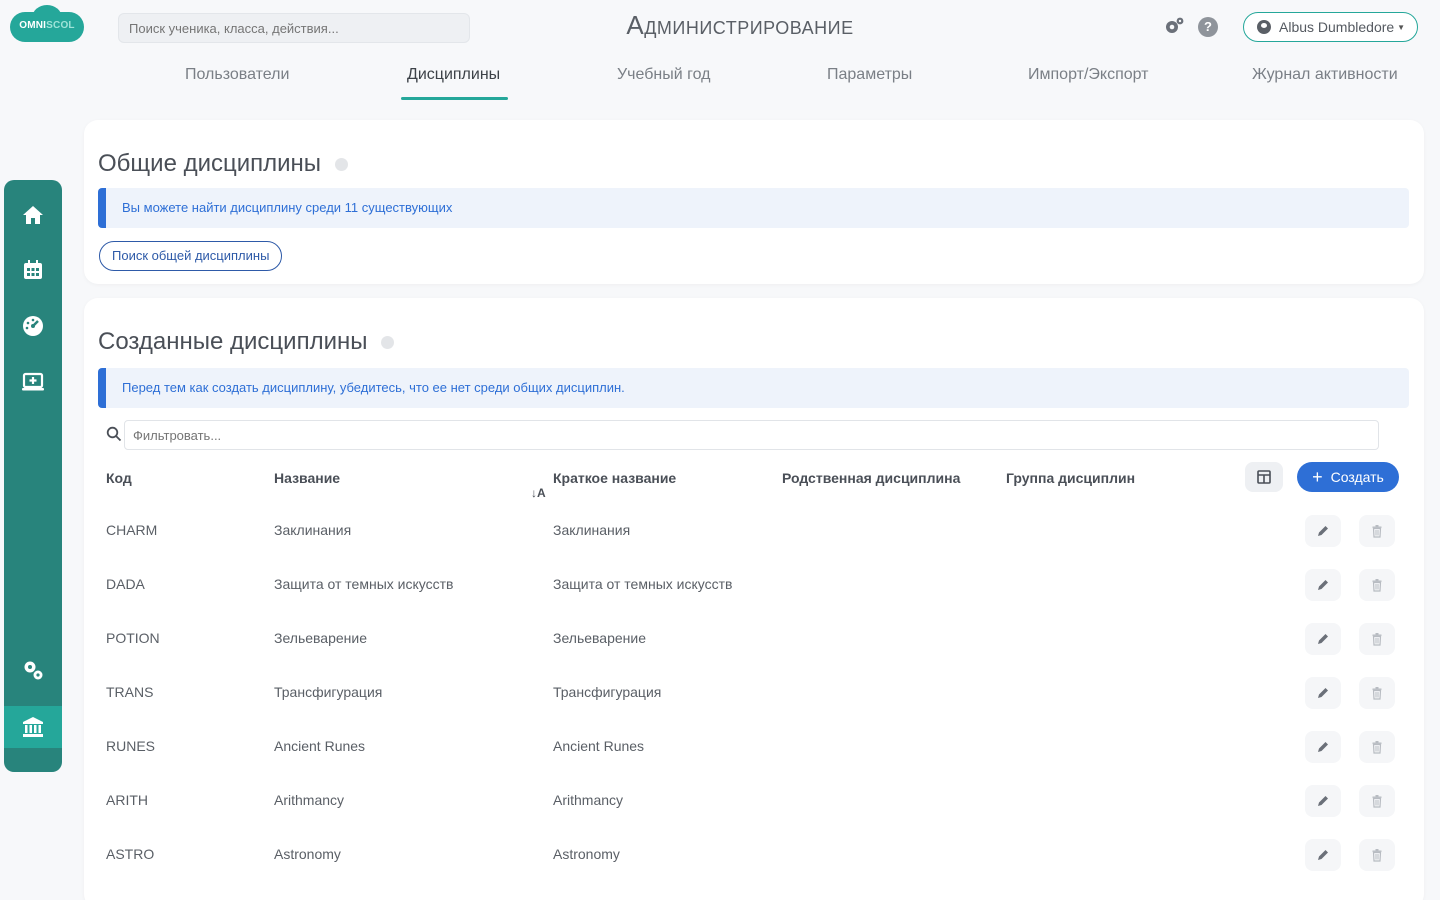 This screenshot has height=900, width=1440. What do you see at coordinates (869, 75) in the screenshot?
I see `tab-parameters: Параметры` at bounding box center [869, 75].